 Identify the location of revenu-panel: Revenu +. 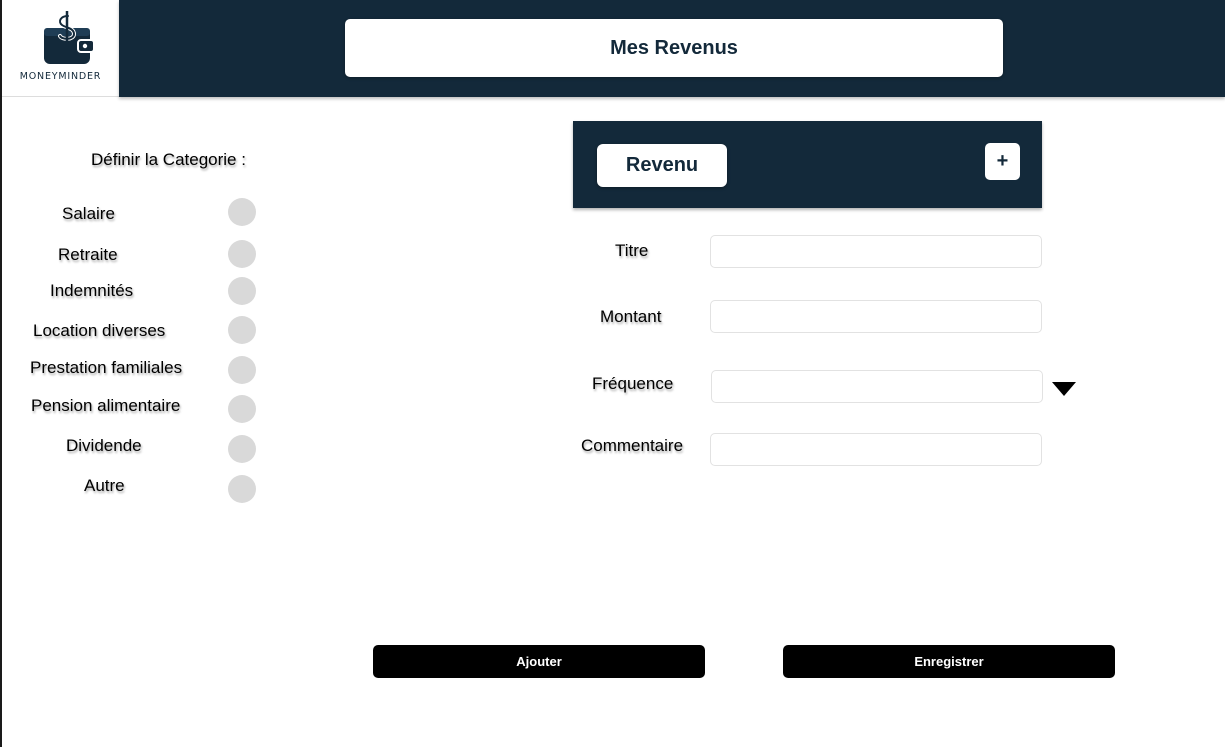
(807, 164).